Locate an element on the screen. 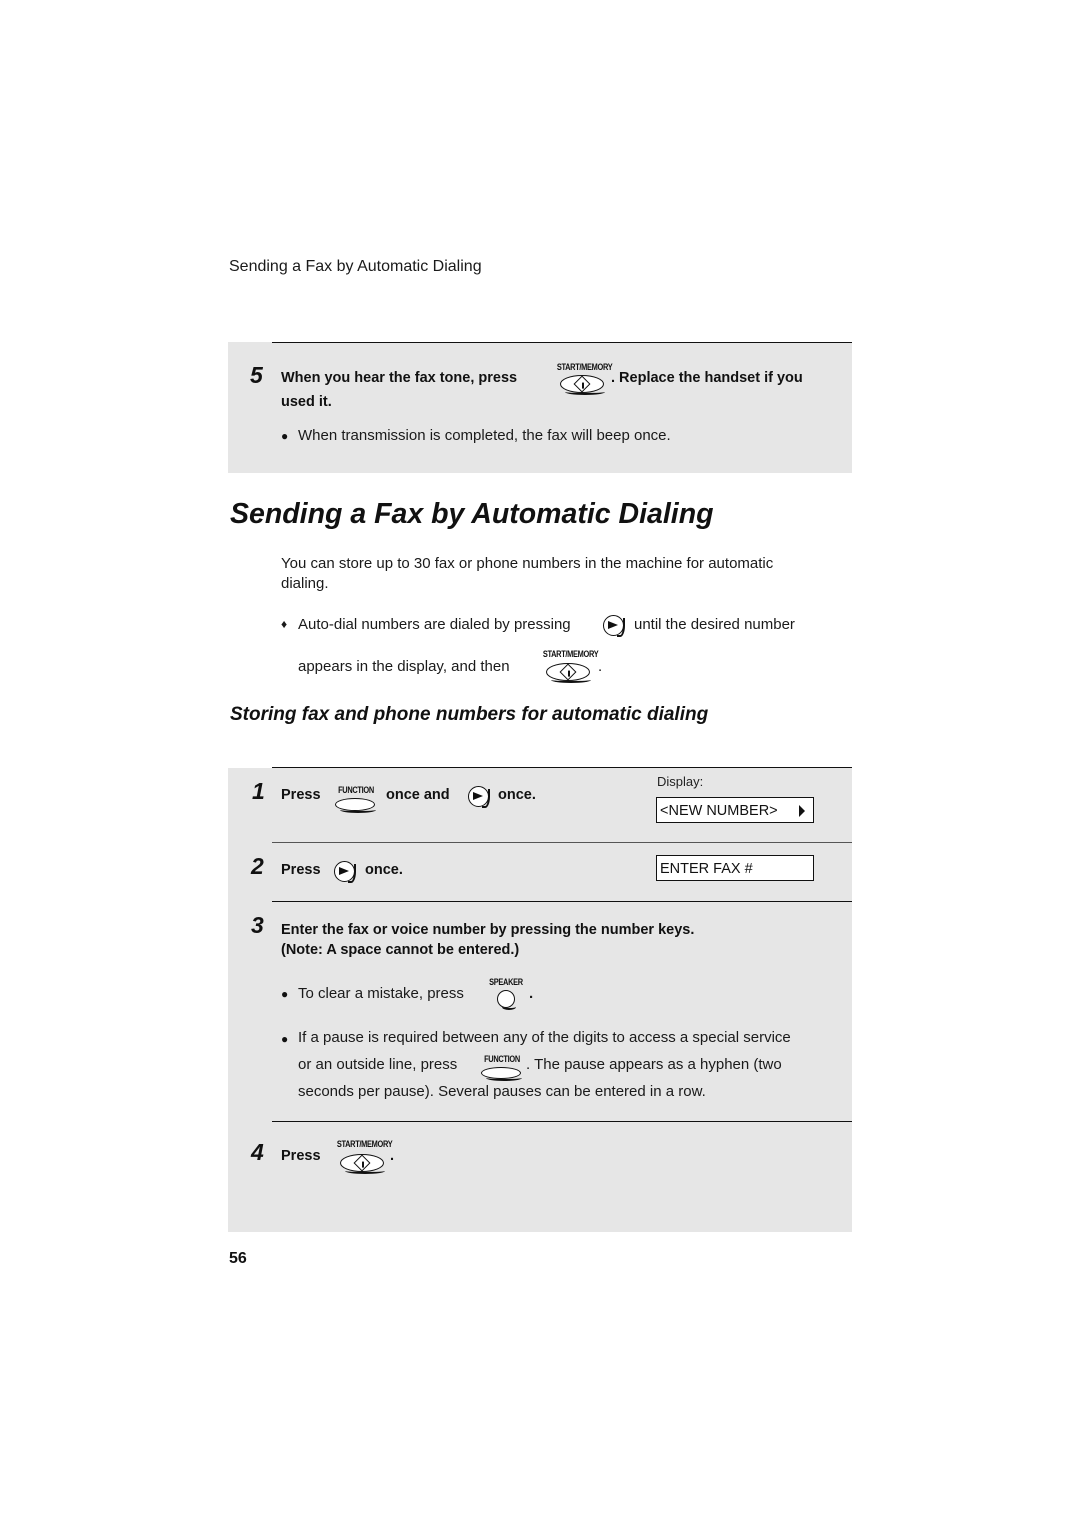 The height and width of the screenshot is (1528, 1080). step-4-end: . is located at coordinates (392, 1156).